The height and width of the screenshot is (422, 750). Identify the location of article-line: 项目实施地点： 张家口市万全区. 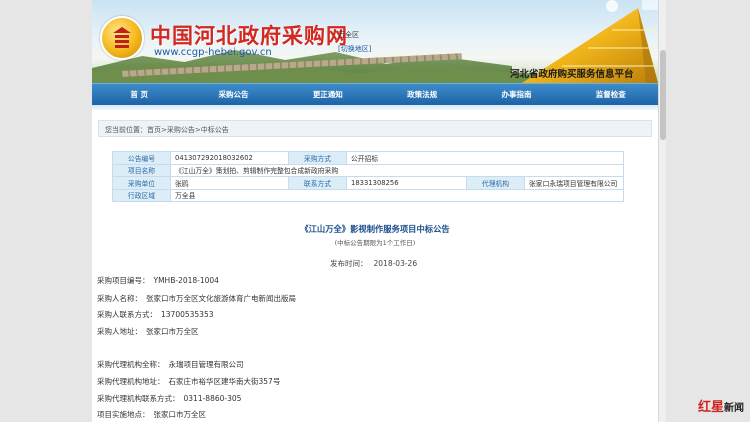
(151, 414).